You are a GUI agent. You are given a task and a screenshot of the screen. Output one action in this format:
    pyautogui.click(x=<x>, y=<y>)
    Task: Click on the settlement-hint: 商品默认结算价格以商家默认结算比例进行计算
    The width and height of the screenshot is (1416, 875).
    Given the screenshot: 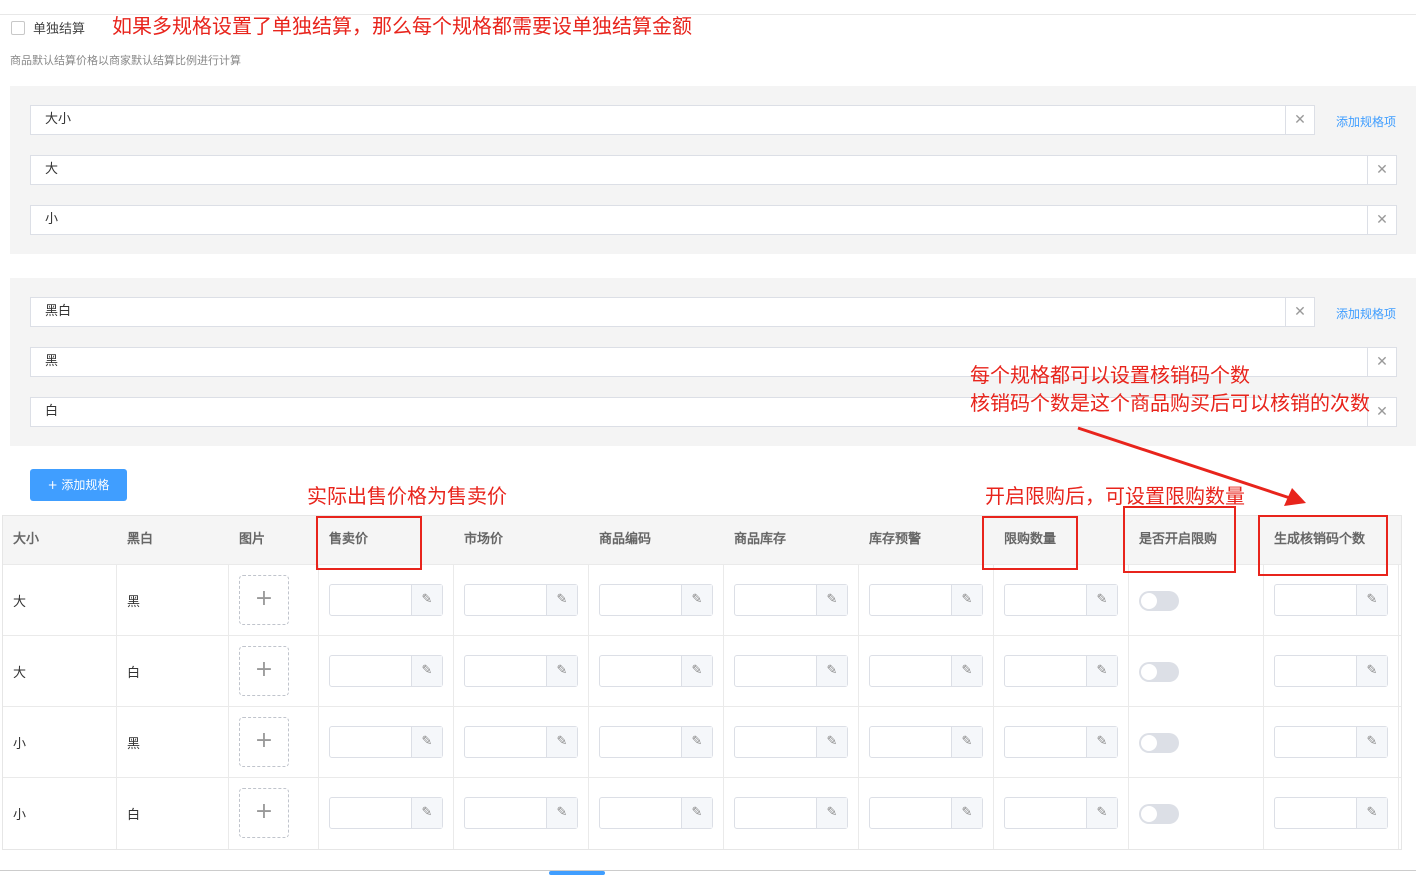 What is the action you would take?
    pyautogui.click(x=125, y=60)
    